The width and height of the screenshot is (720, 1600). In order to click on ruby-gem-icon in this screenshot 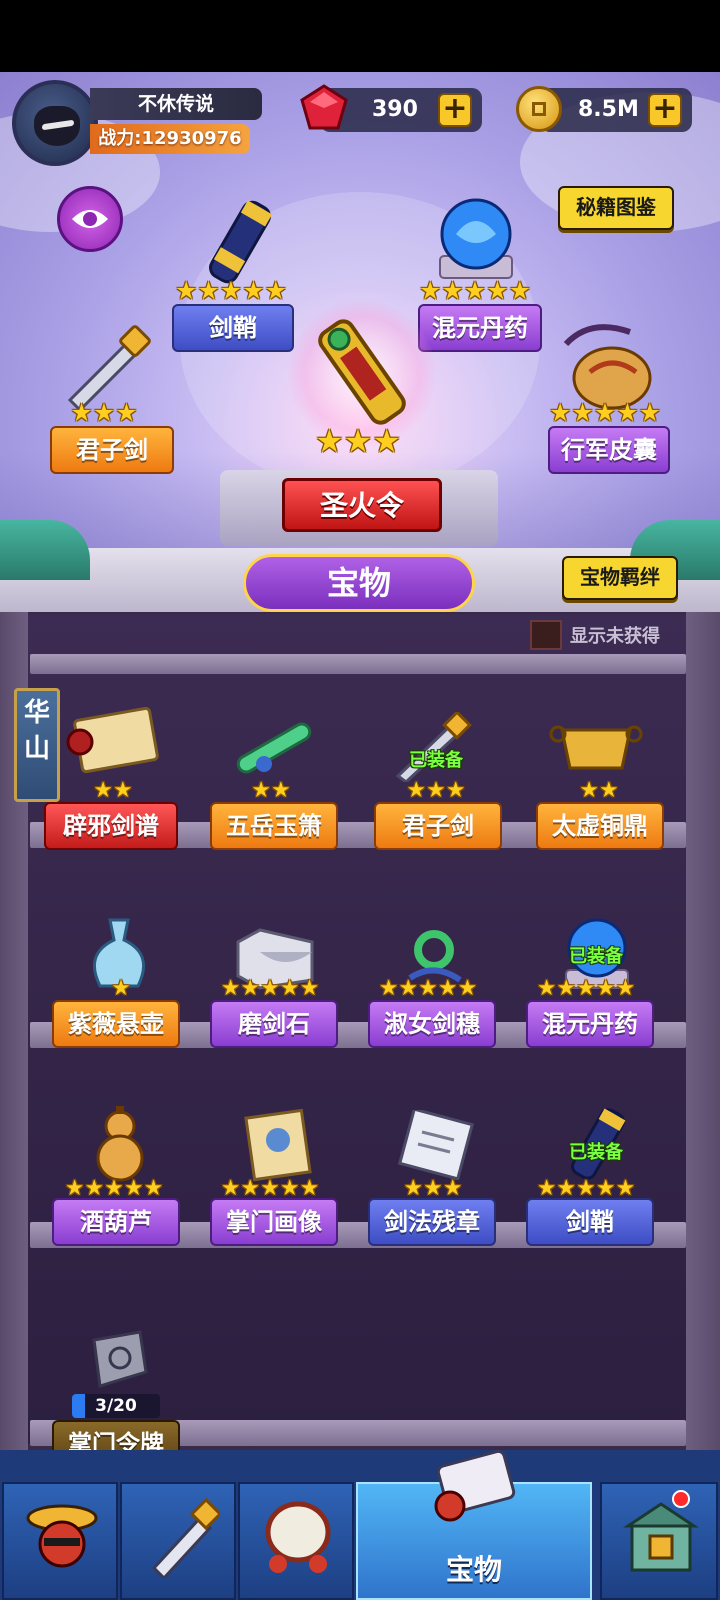, I will do `click(324, 107)`.